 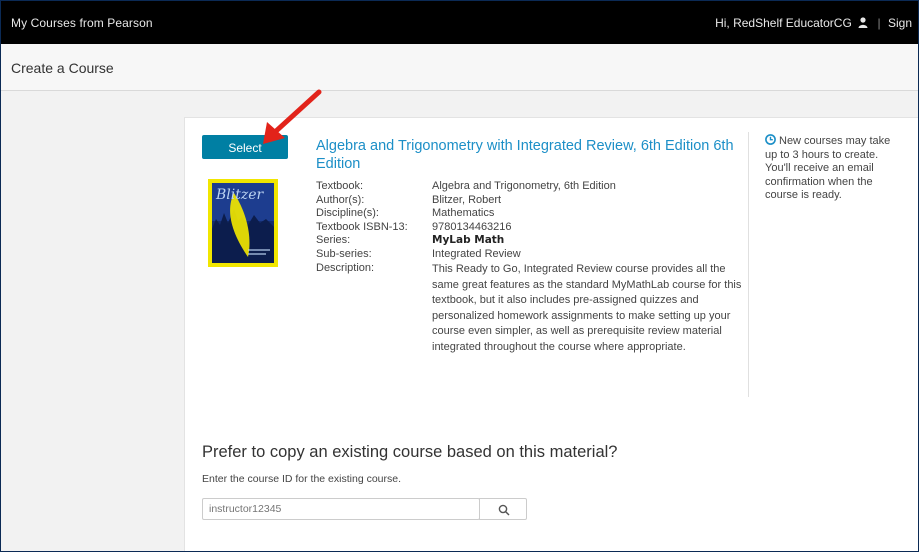 What do you see at coordinates (900, 23) in the screenshot?
I see `sign-out-link: Sign` at bounding box center [900, 23].